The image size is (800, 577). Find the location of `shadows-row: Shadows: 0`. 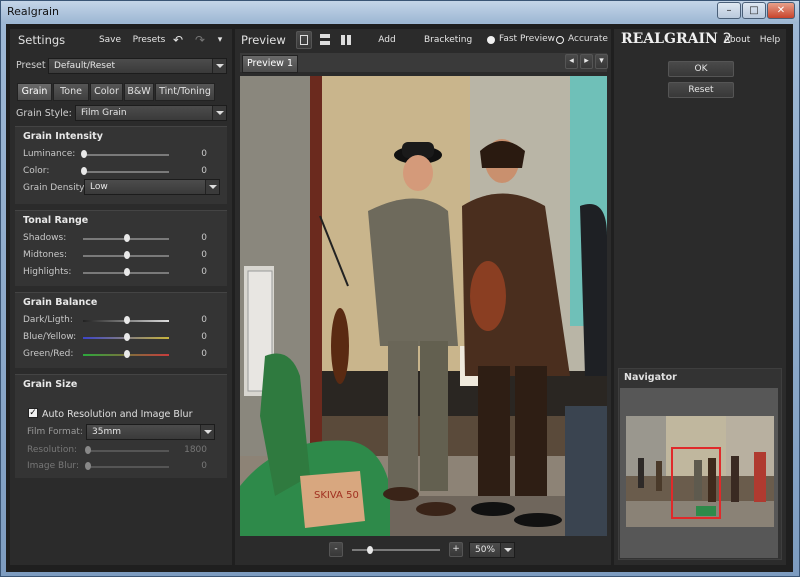

shadows-row: Shadows: 0 is located at coordinates (121, 239).